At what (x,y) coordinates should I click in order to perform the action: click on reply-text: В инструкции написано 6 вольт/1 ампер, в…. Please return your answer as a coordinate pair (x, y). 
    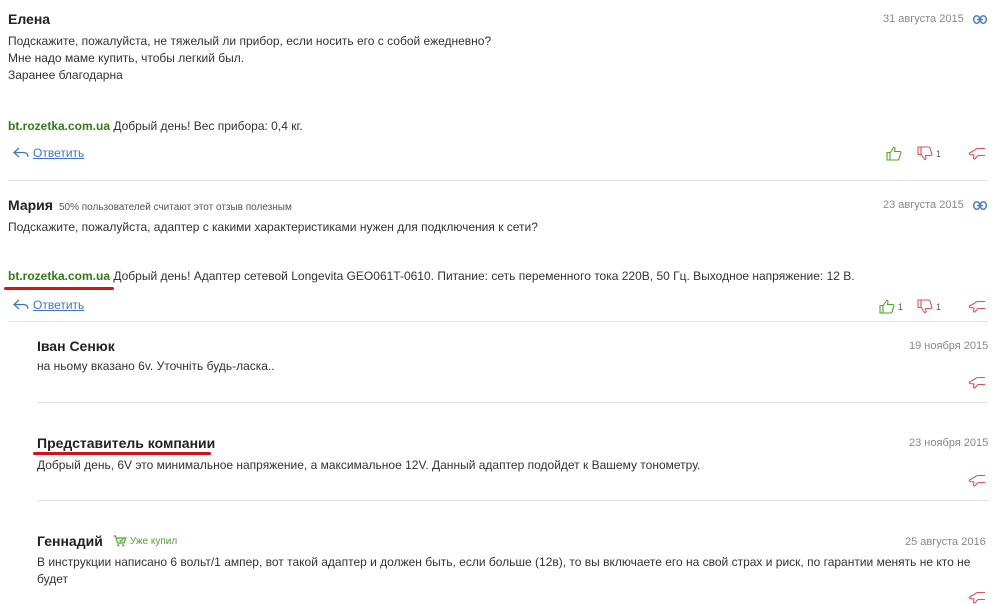
    Looking at the image, I should click on (507, 571).